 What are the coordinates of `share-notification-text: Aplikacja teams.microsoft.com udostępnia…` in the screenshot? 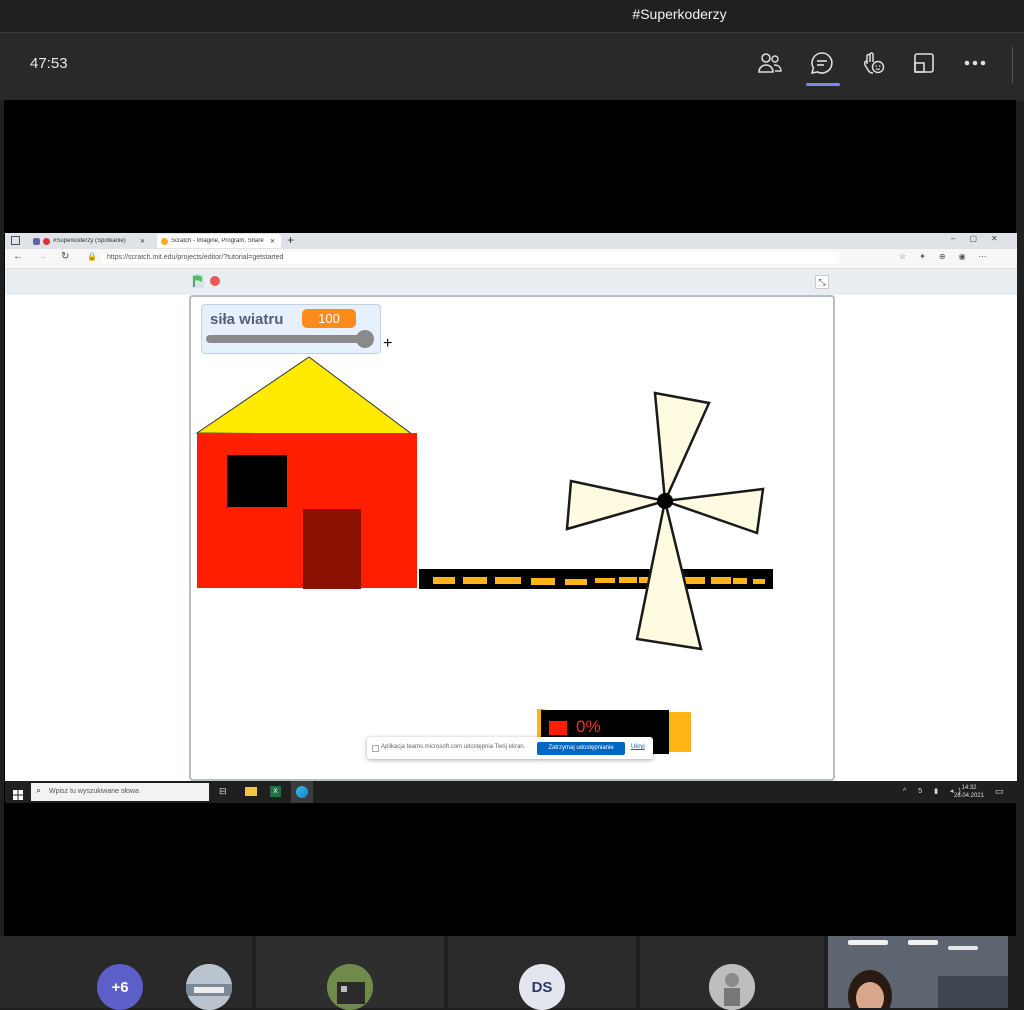 It's located at (453, 747).